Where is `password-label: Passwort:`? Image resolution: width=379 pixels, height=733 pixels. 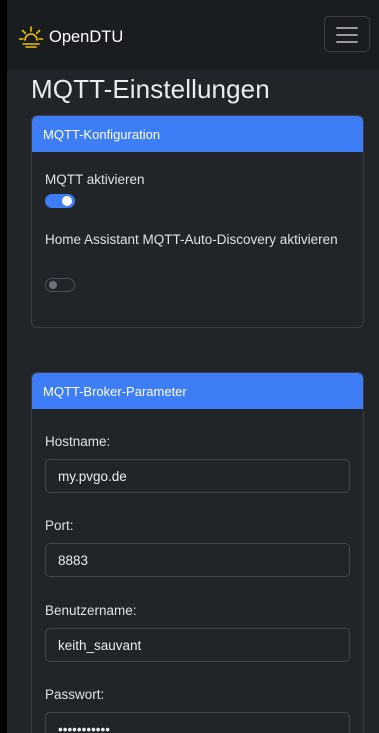
password-label: Passwort: is located at coordinates (75, 694).